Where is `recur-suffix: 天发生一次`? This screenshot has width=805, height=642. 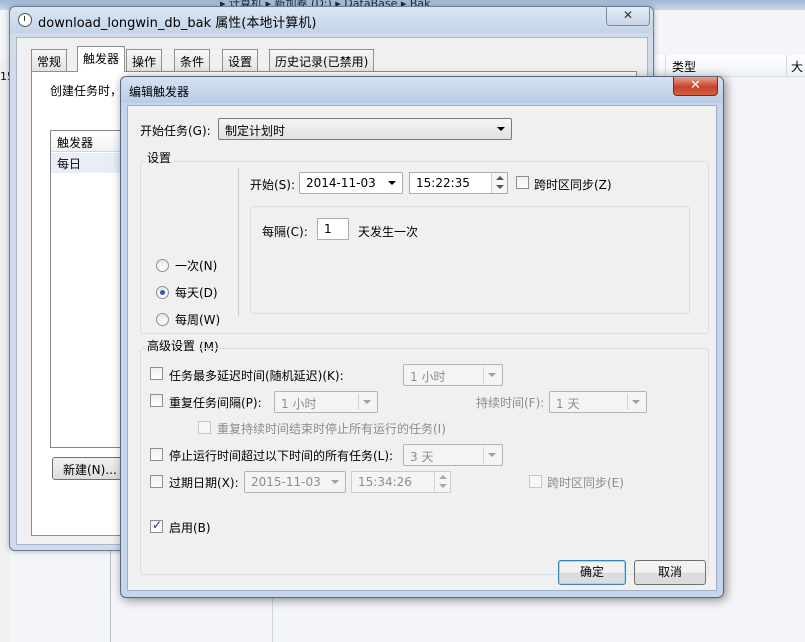
recur-suffix: 天发生一次 is located at coordinates (388, 232).